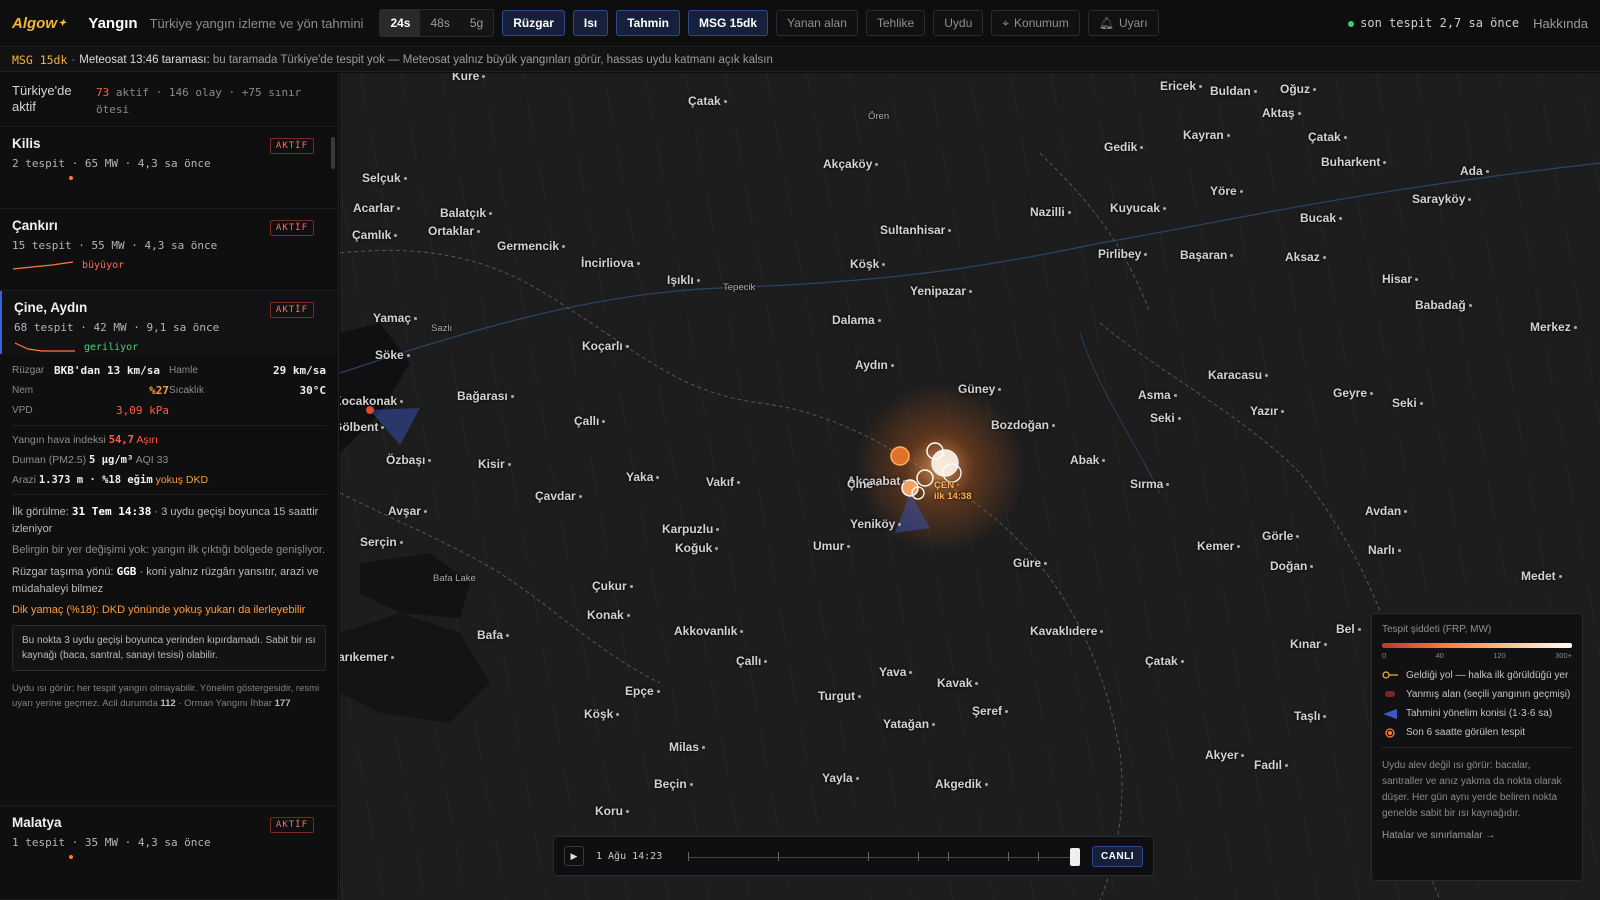 The image size is (1600, 900). I want to click on gradient-ticks: 0 40 120 300+, so click(1477, 655).